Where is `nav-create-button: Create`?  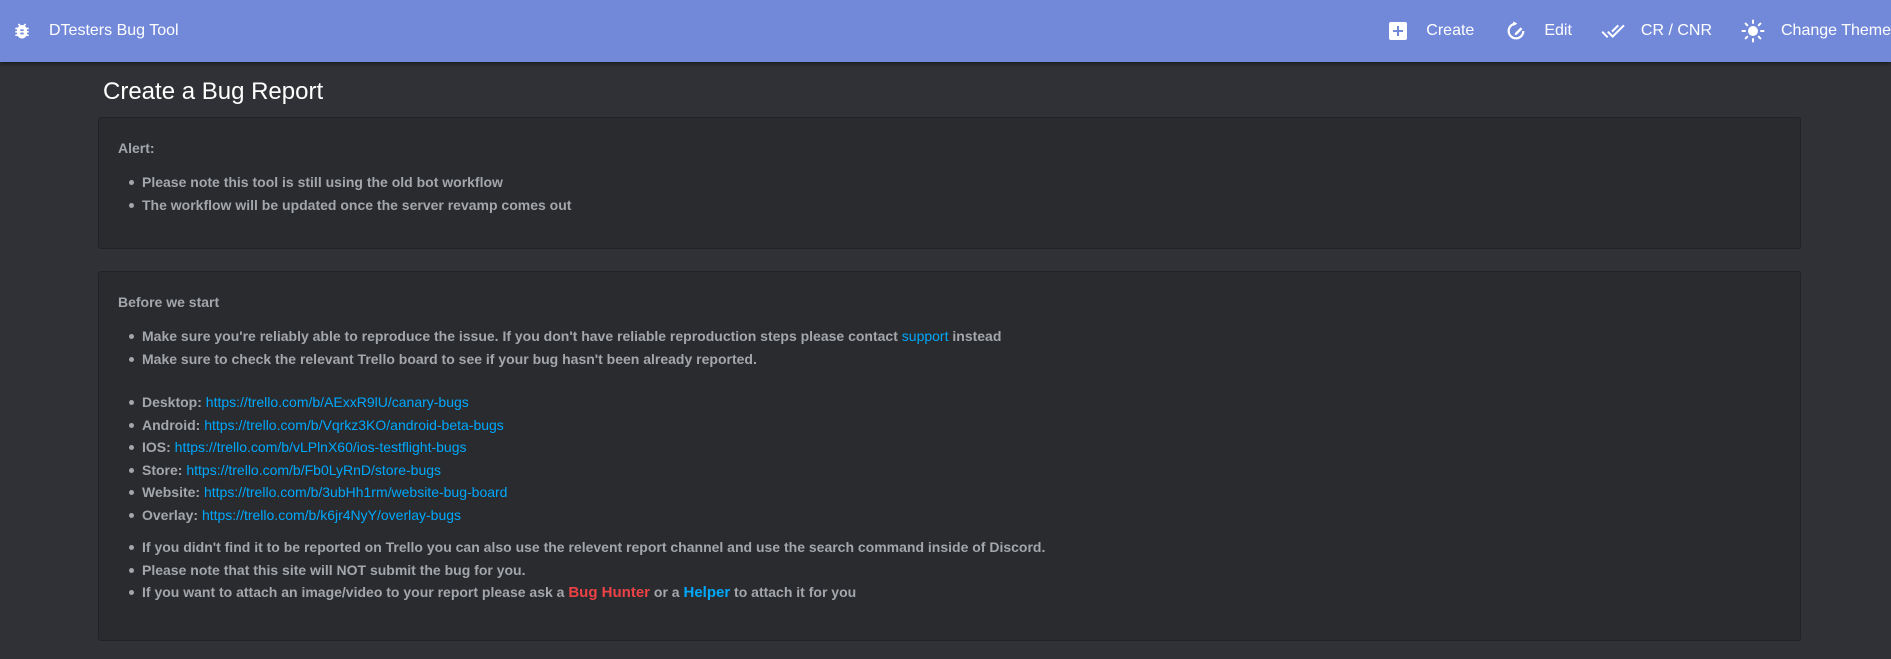 nav-create-button: Create is located at coordinates (1430, 31).